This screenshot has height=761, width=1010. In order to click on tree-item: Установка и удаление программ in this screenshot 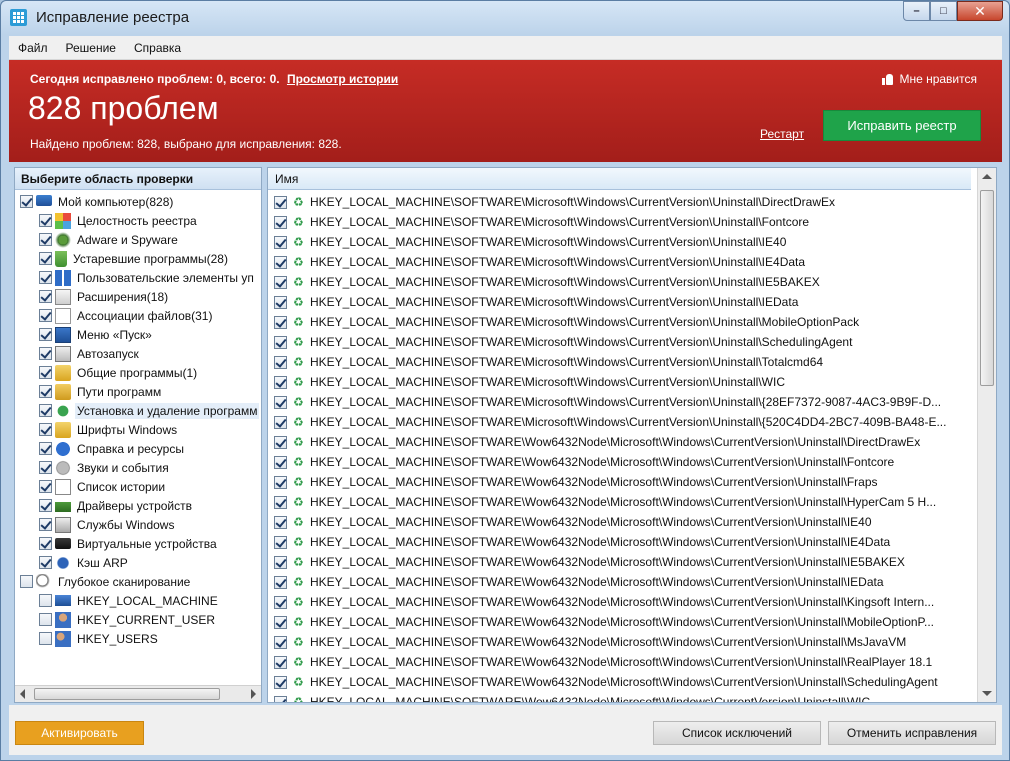, I will do `click(149, 410)`.